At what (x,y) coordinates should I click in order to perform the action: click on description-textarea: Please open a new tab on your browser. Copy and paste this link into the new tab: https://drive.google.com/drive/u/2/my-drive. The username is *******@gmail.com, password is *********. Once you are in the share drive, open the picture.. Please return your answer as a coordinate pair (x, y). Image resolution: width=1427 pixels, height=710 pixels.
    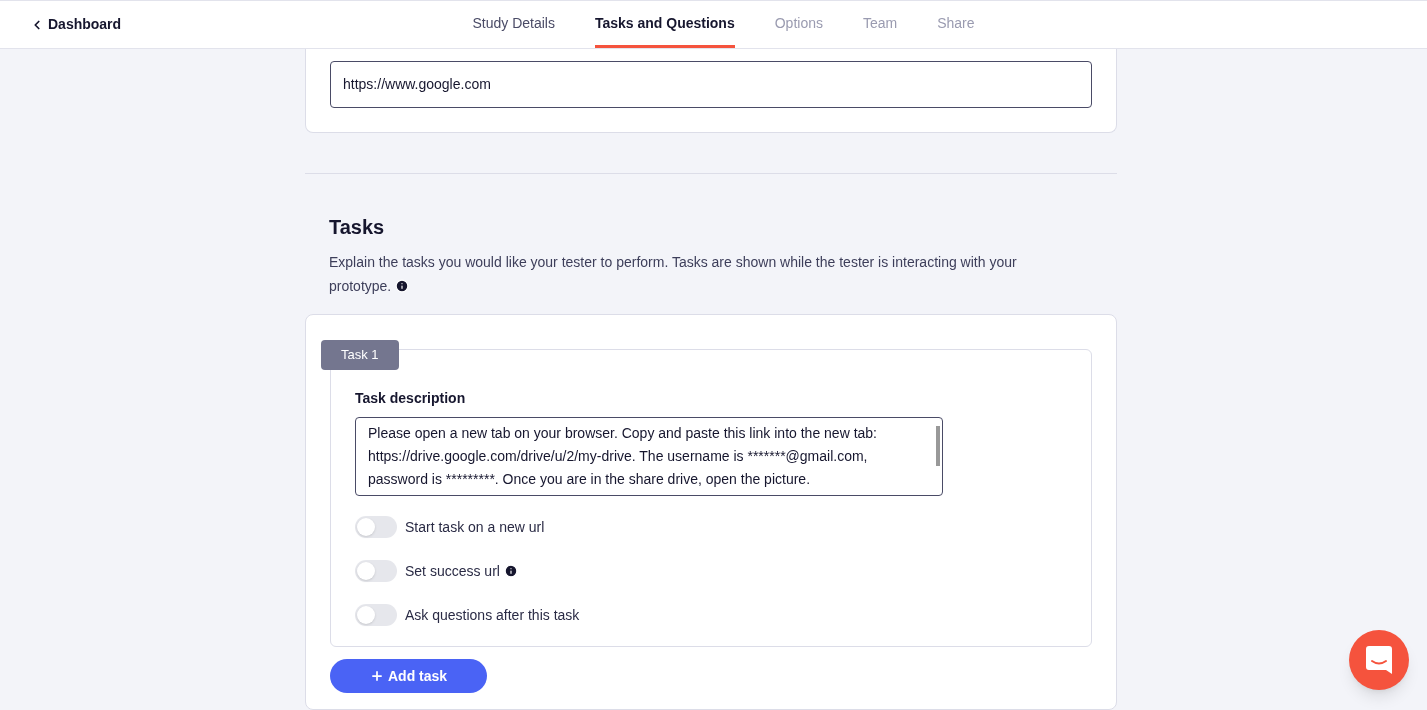
    Looking at the image, I should click on (649, 456).